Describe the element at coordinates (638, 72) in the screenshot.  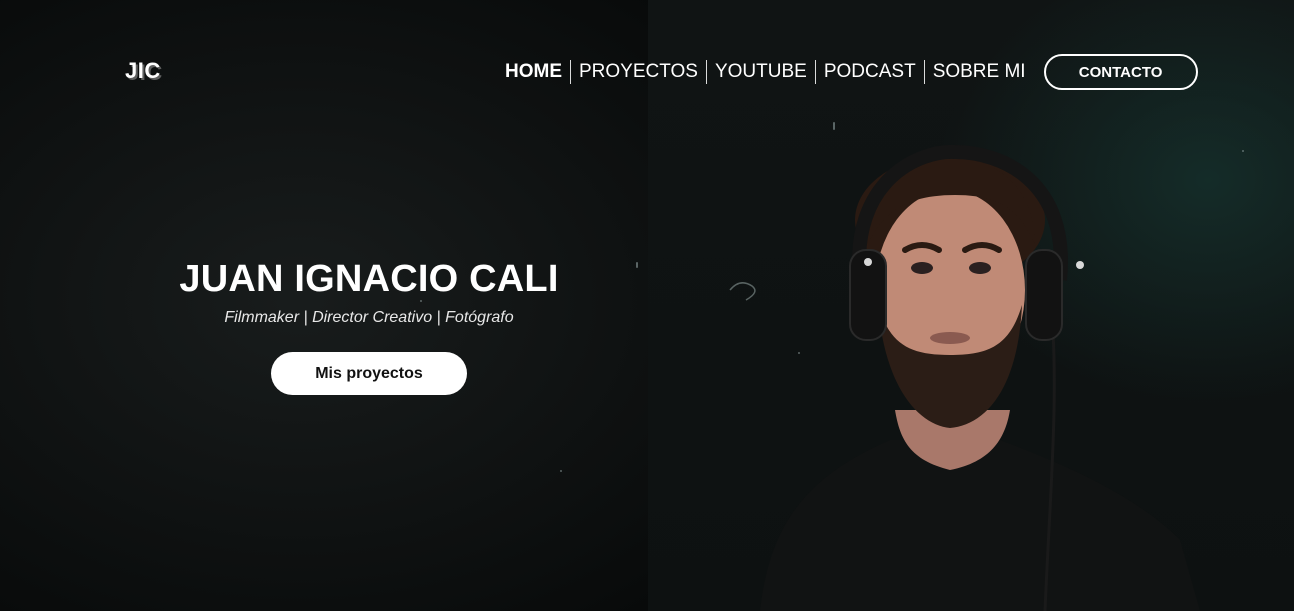
I see `nav-item-proyectos: PROYECTOS` at that location.